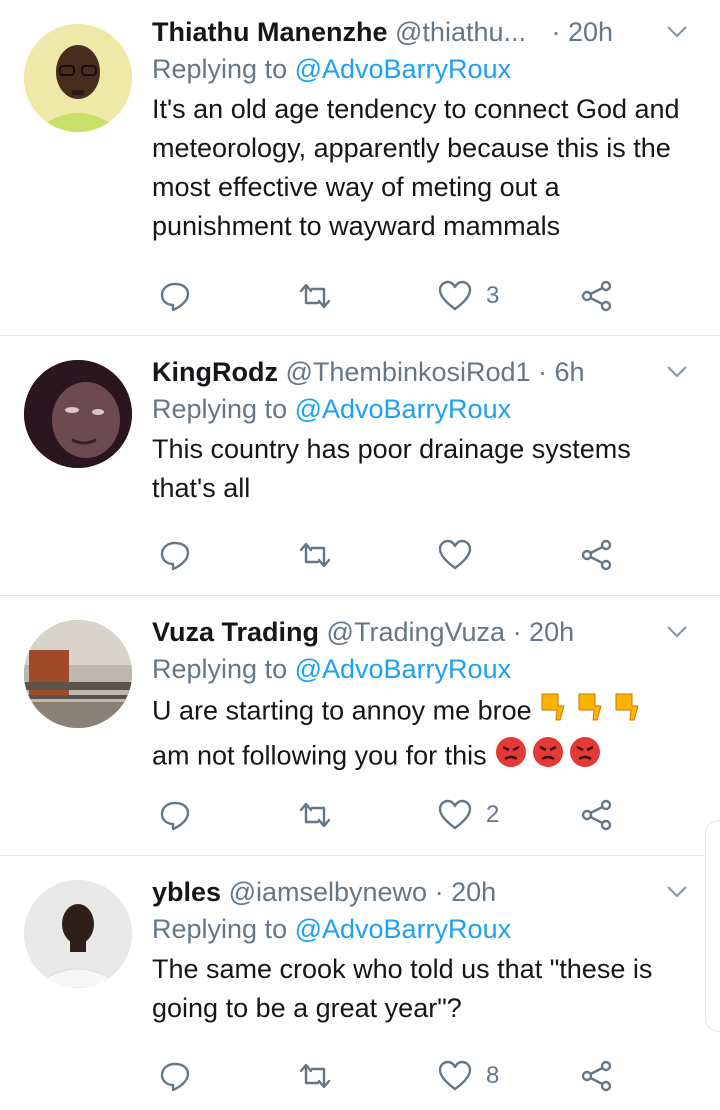  I want to click on like-button: 8, so click(468, 1076).